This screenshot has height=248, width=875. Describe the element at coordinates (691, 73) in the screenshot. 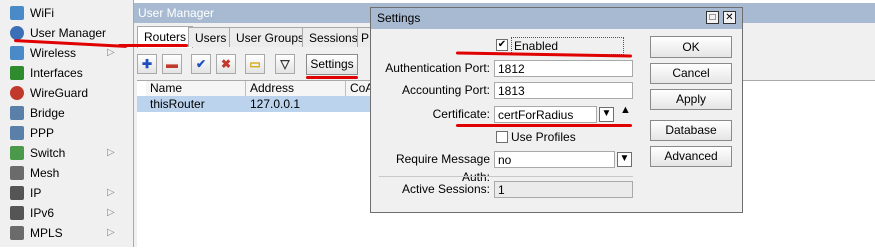

I see `cancel-button: Cancel` at that location.